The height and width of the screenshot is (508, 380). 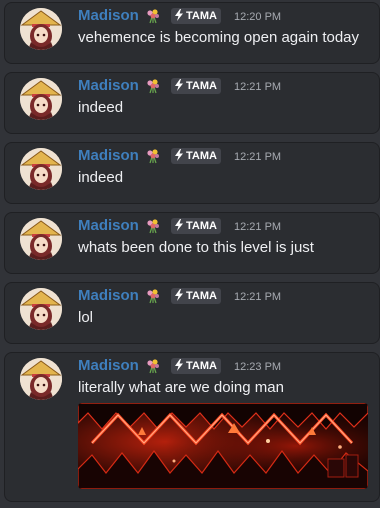 I want to click on image-attachment, so click(x=223, y=446).